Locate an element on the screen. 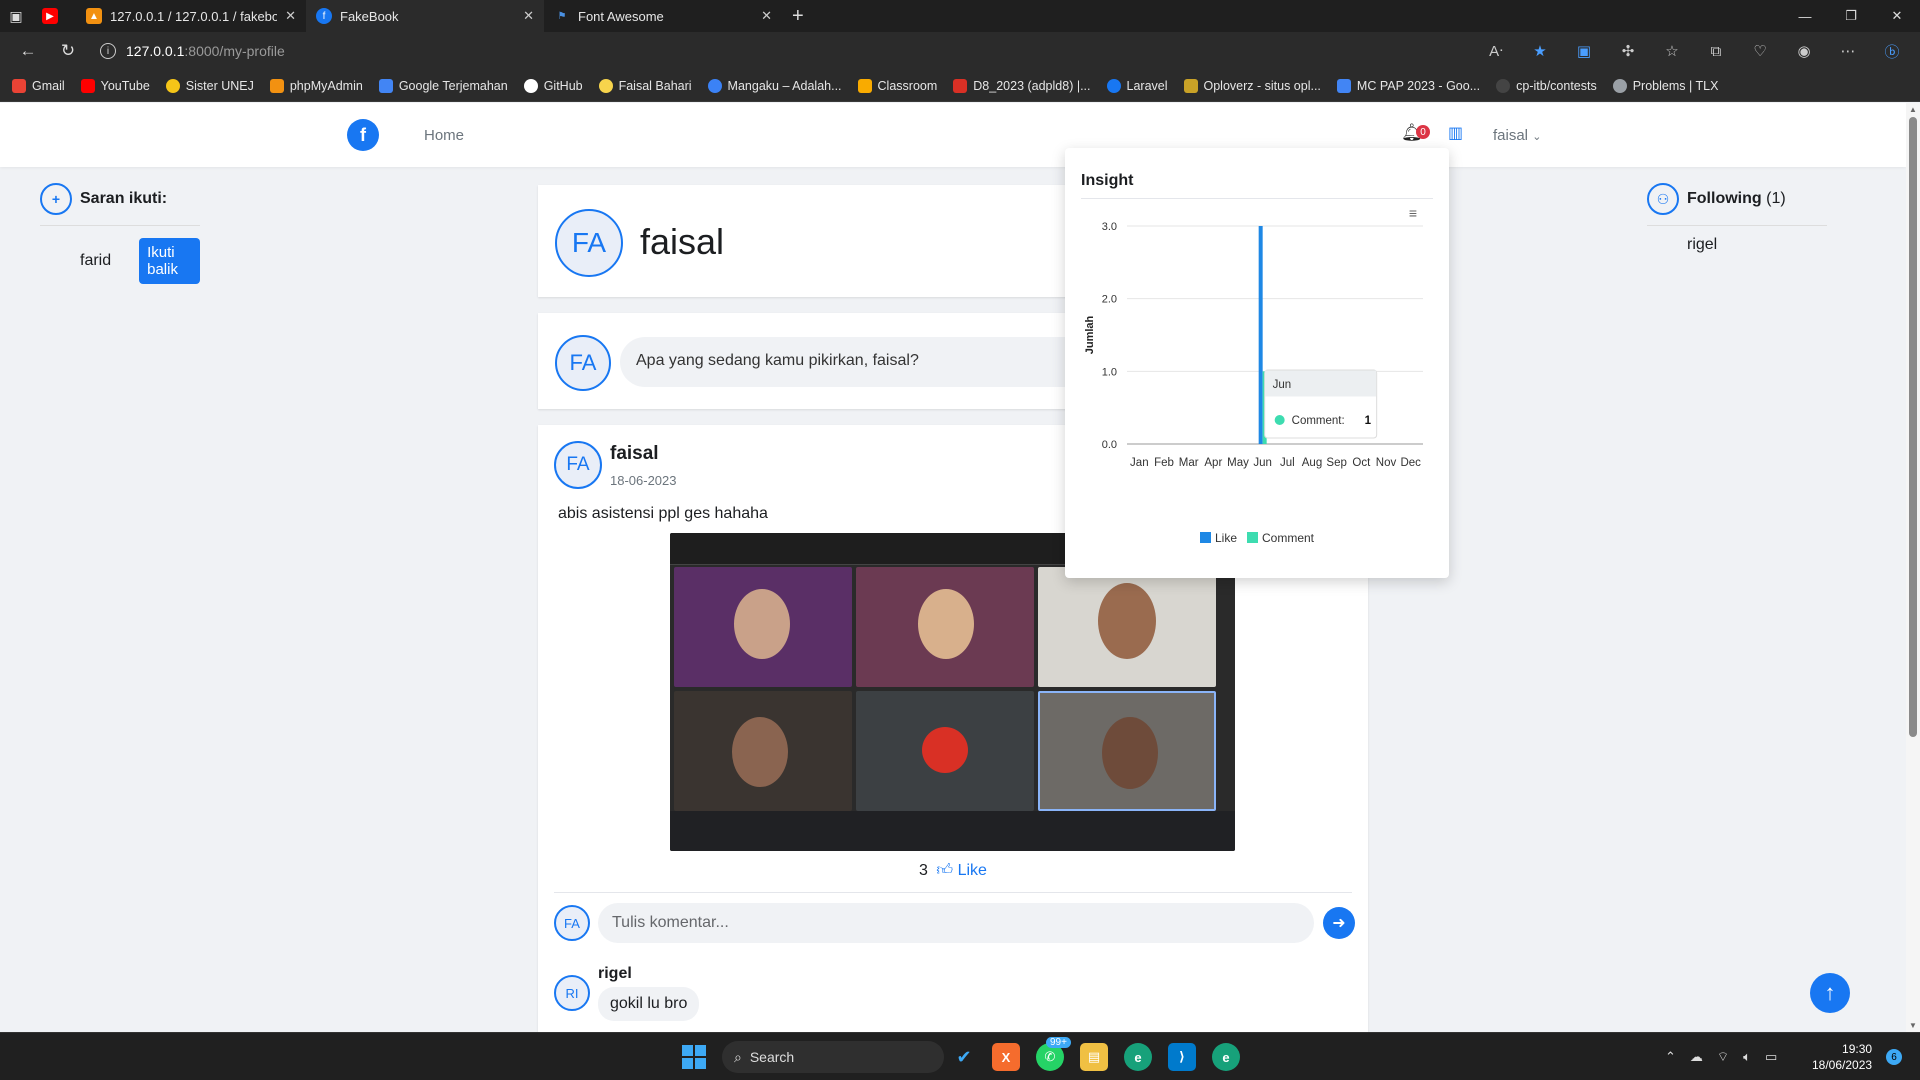  send-comment-button: ➜ is located at coordinates (1339, 923).